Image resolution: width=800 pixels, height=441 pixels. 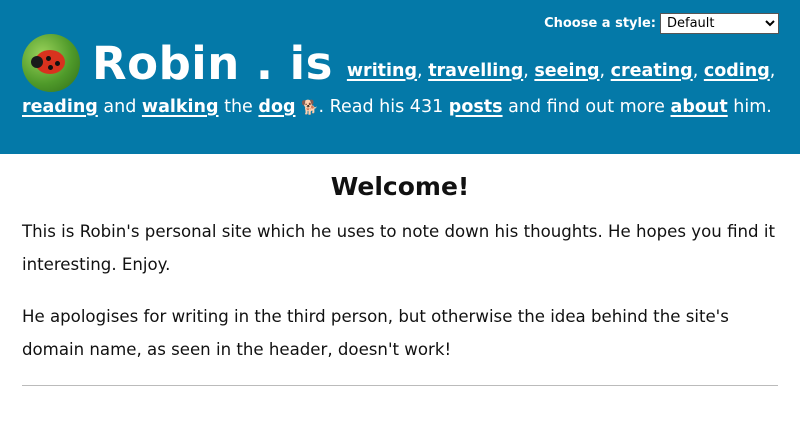 I want to click on nav-link-writing: writing, so click(x=382, y=71).